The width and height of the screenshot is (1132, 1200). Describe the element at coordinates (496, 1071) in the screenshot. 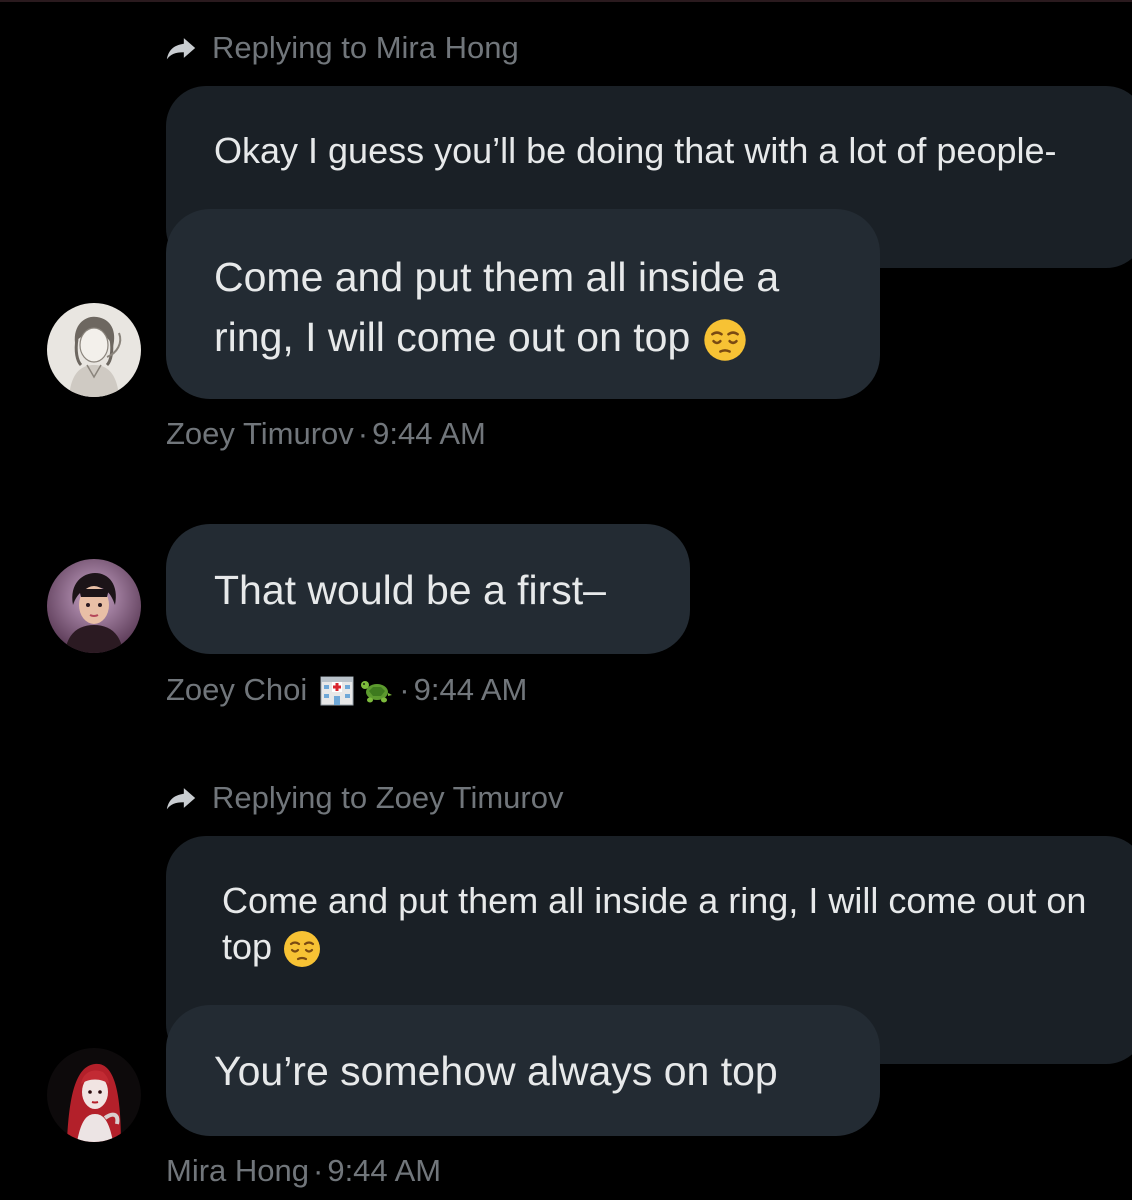

I see `message-text: You’re somehow always on top` at that location.